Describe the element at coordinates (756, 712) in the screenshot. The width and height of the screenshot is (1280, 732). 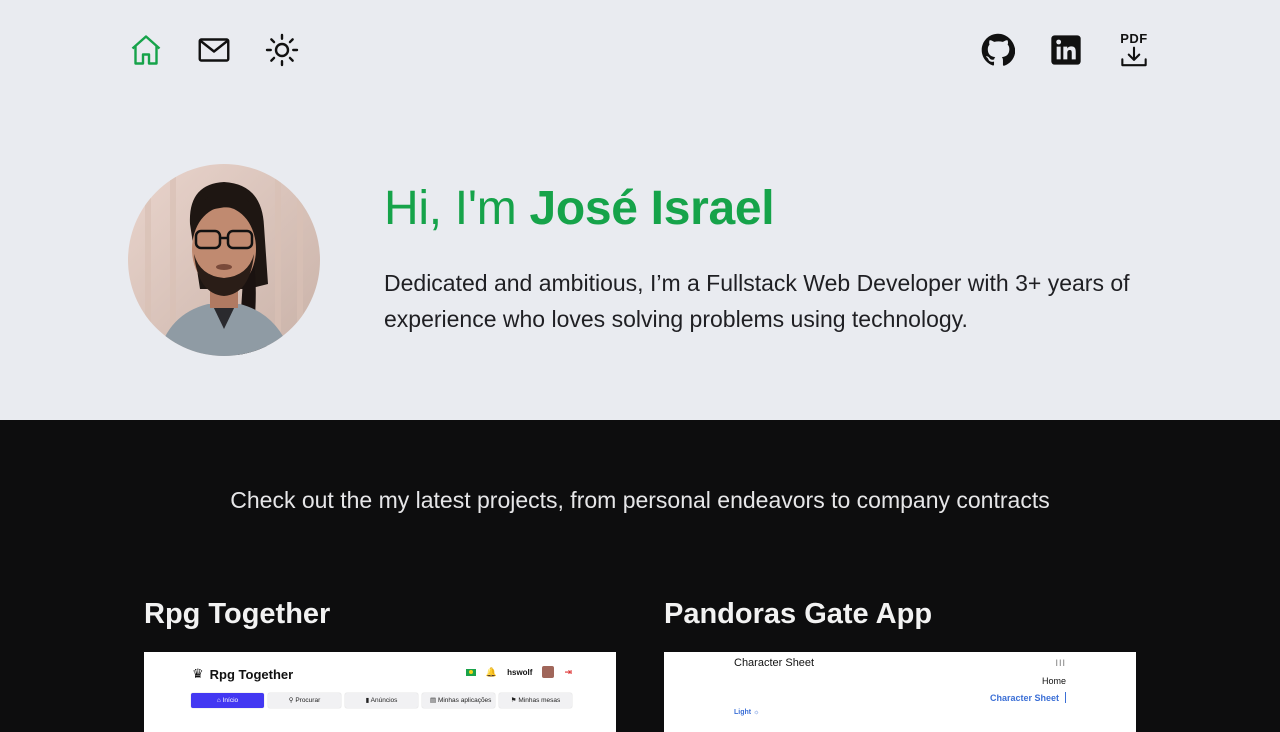
I see `sun-small-icon: ☼` at that location.